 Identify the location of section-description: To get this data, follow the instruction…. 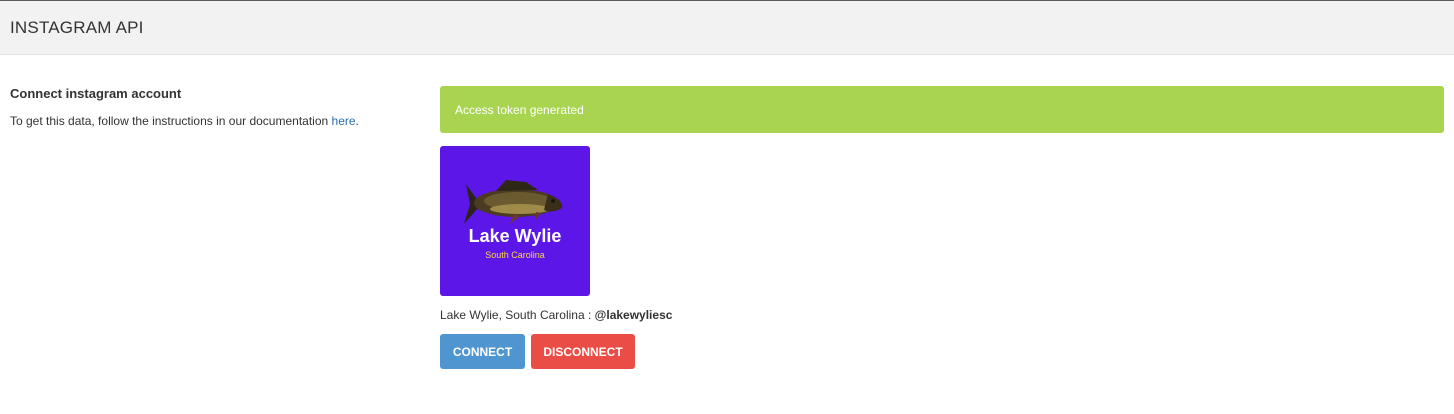
(215, 121).